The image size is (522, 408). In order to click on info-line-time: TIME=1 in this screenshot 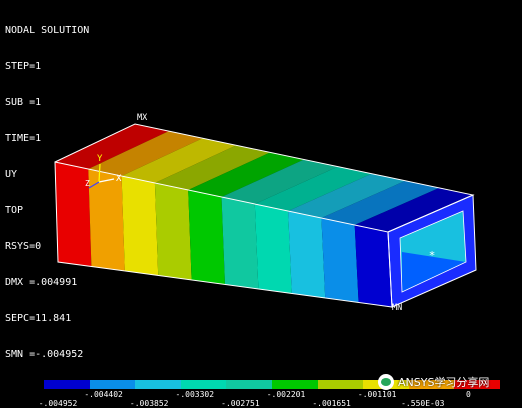, I will do `click(23, 138)`.